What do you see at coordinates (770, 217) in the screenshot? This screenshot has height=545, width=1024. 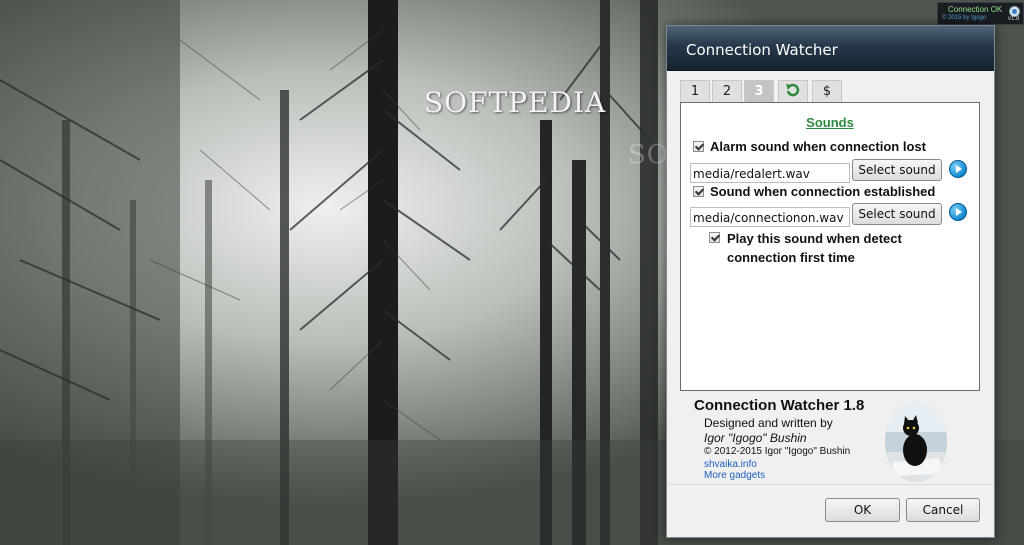 I see `established-sound-path-input: media/connectionon.wav` at bounding box center [770, 217].